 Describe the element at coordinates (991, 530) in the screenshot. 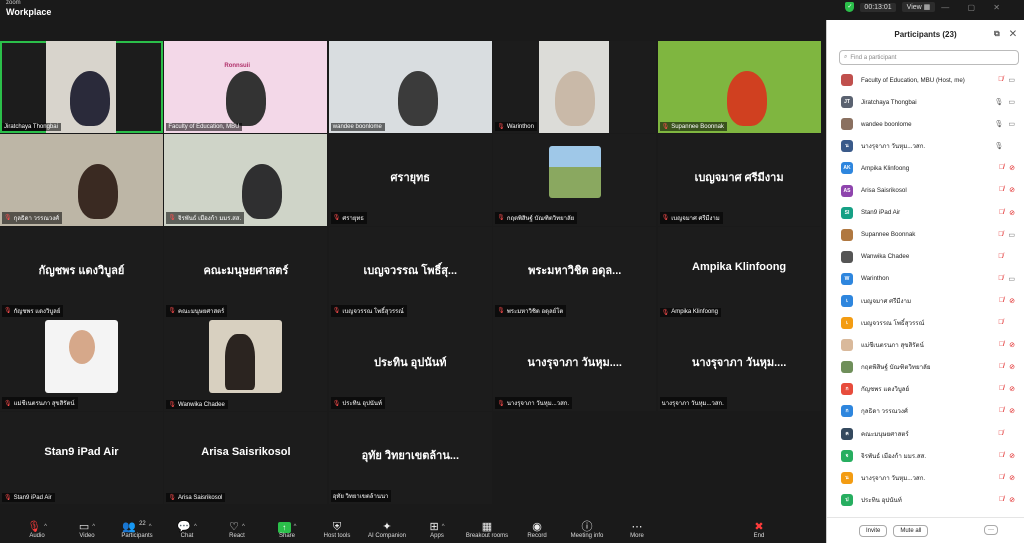

I see `more-options-button: ···` at that location.